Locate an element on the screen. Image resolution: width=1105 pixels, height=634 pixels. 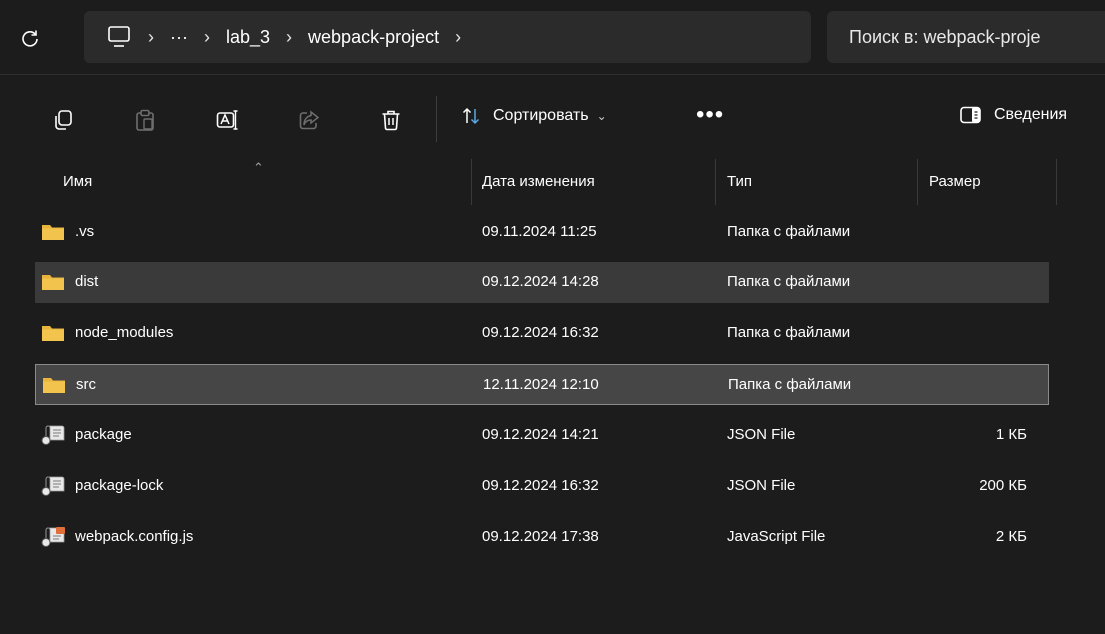
file-row-focused: src 12.11.2024 12:10 Папка с файлами is located at coordinates (542, 384).